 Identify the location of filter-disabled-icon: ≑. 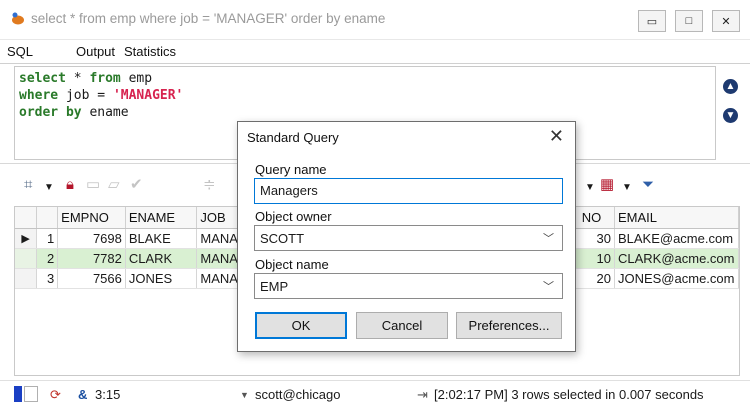
(209, 184).